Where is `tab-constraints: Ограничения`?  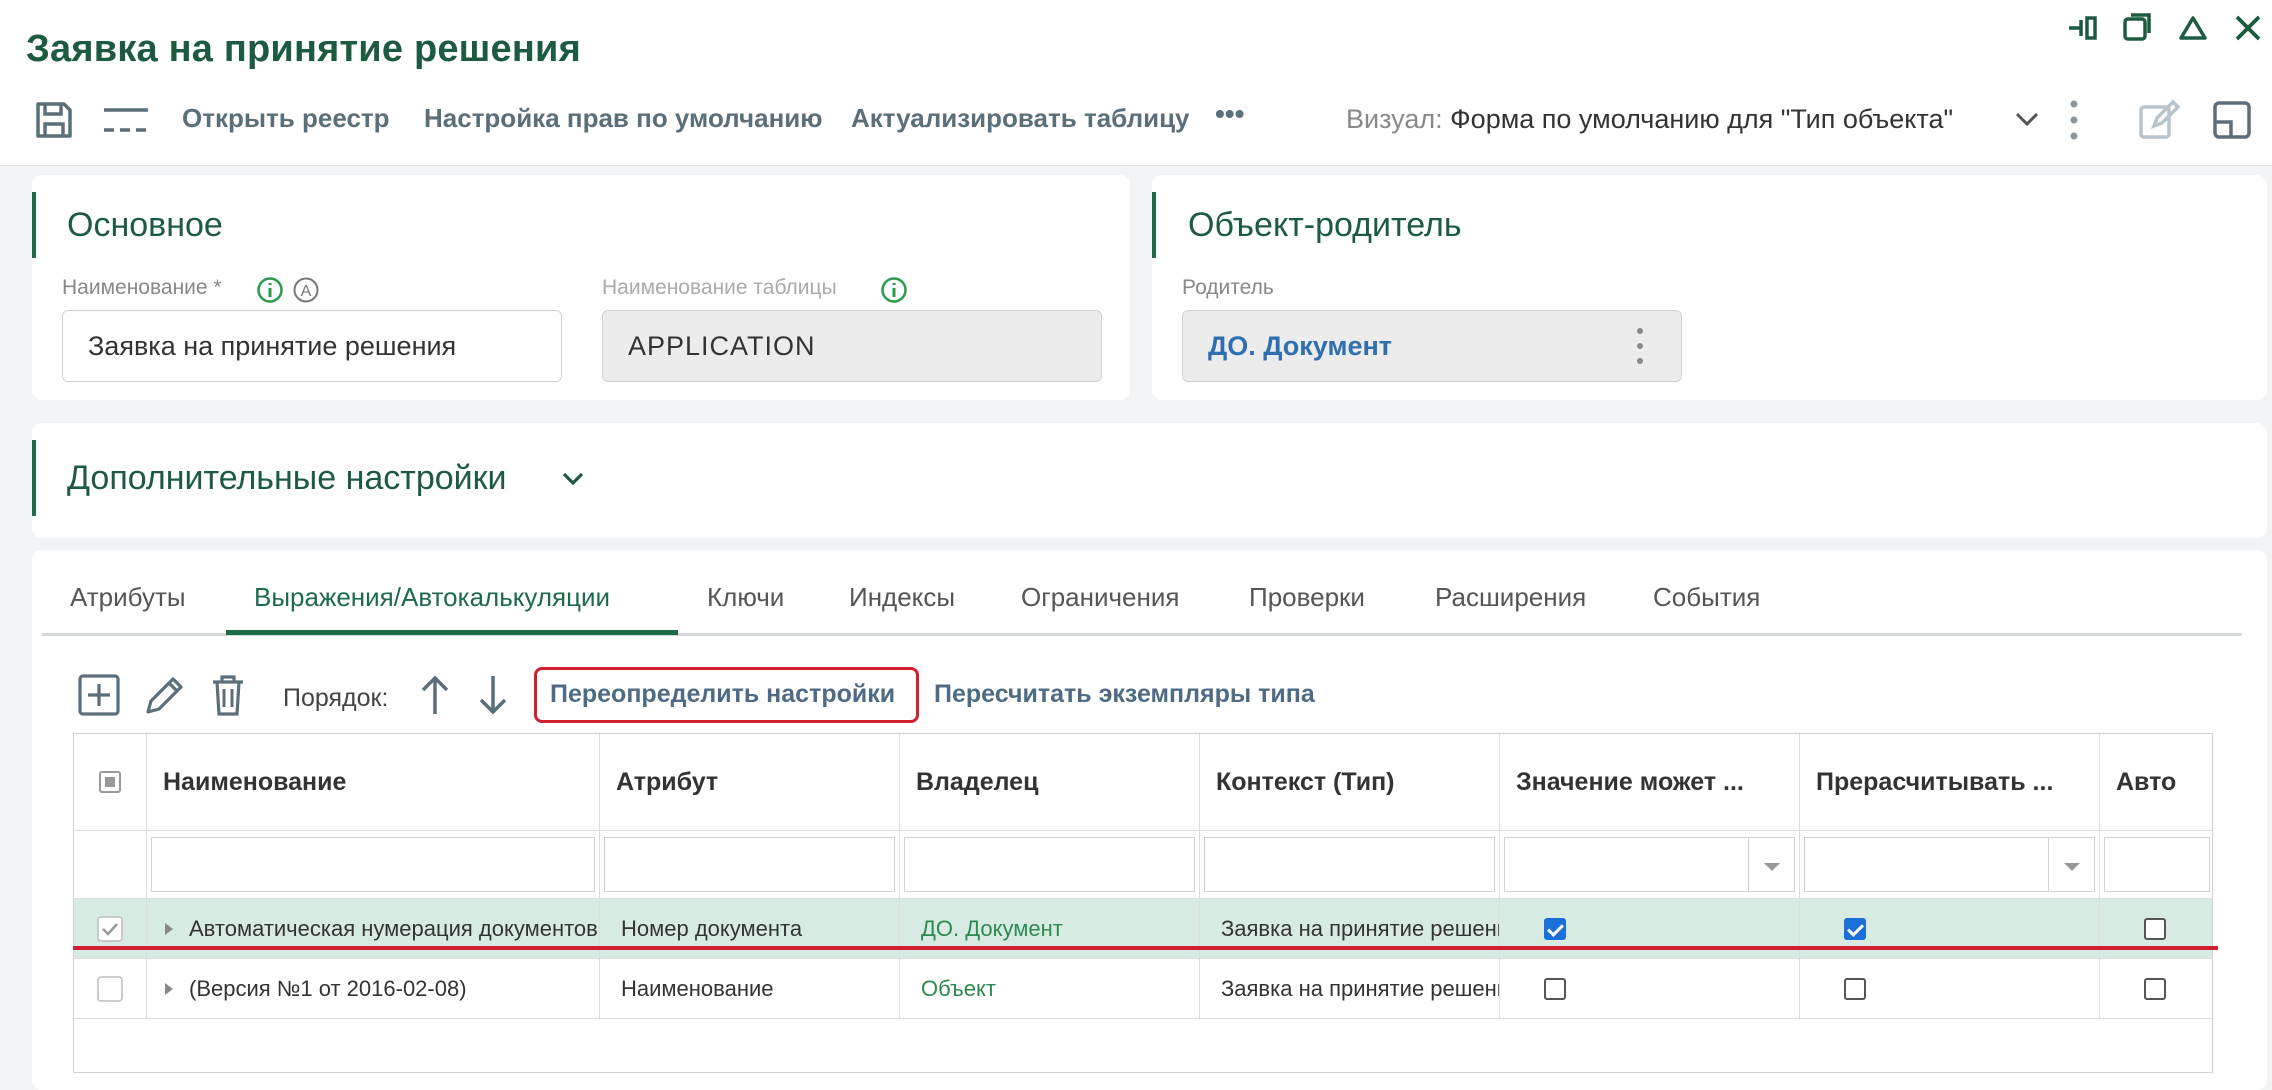 tab-constraints: Ограничения is located at coordinates (1100, 597).